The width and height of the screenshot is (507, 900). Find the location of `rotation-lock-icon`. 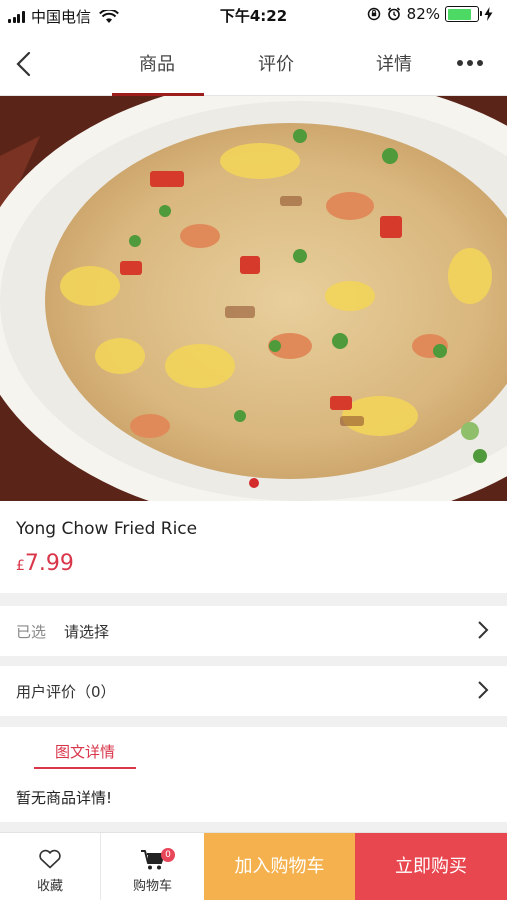

rotation-lock-icon is located at coordinates (373, 14).